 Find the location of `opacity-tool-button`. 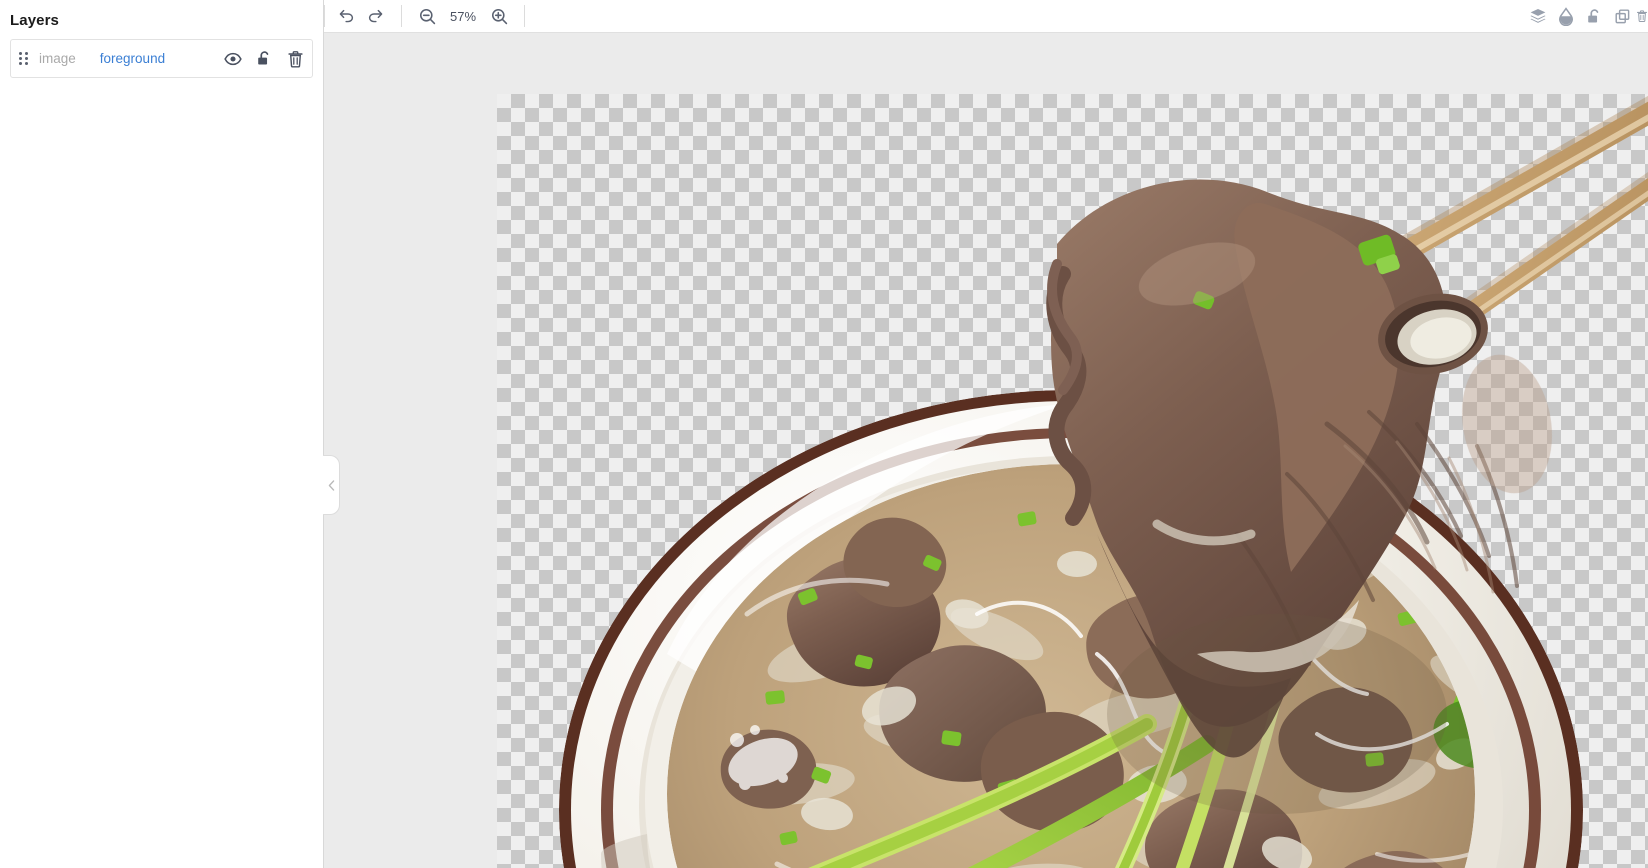

opacity-tool-button is located at coordinates (1566, 16).